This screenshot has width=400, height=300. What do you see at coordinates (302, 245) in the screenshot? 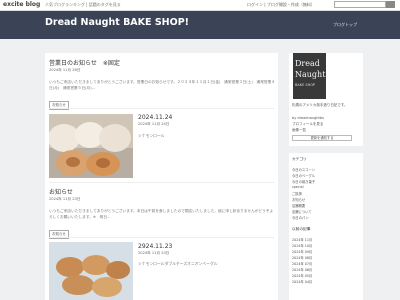
I see `archive-item: 2024年 10月` at bounding box center [302, 245].